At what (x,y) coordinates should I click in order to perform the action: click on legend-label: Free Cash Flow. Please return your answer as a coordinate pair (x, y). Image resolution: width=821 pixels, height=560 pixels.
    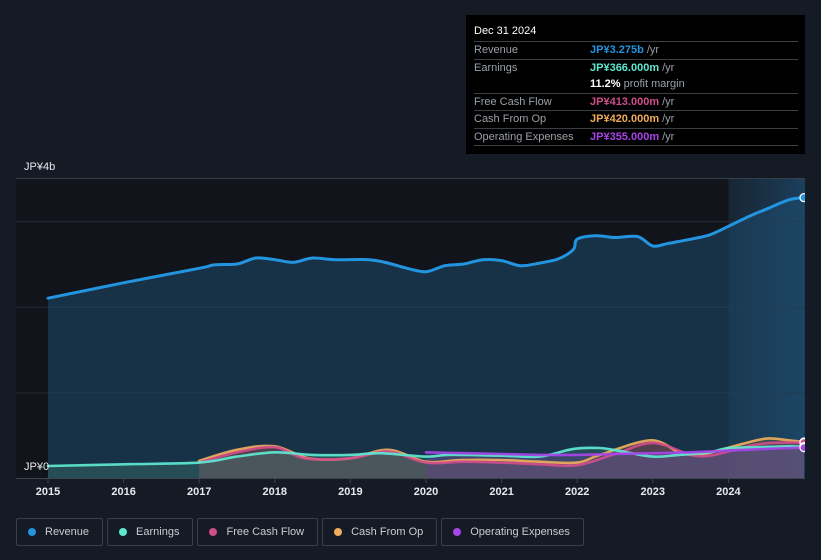
    Looking at the image, I should click on (265, 532).